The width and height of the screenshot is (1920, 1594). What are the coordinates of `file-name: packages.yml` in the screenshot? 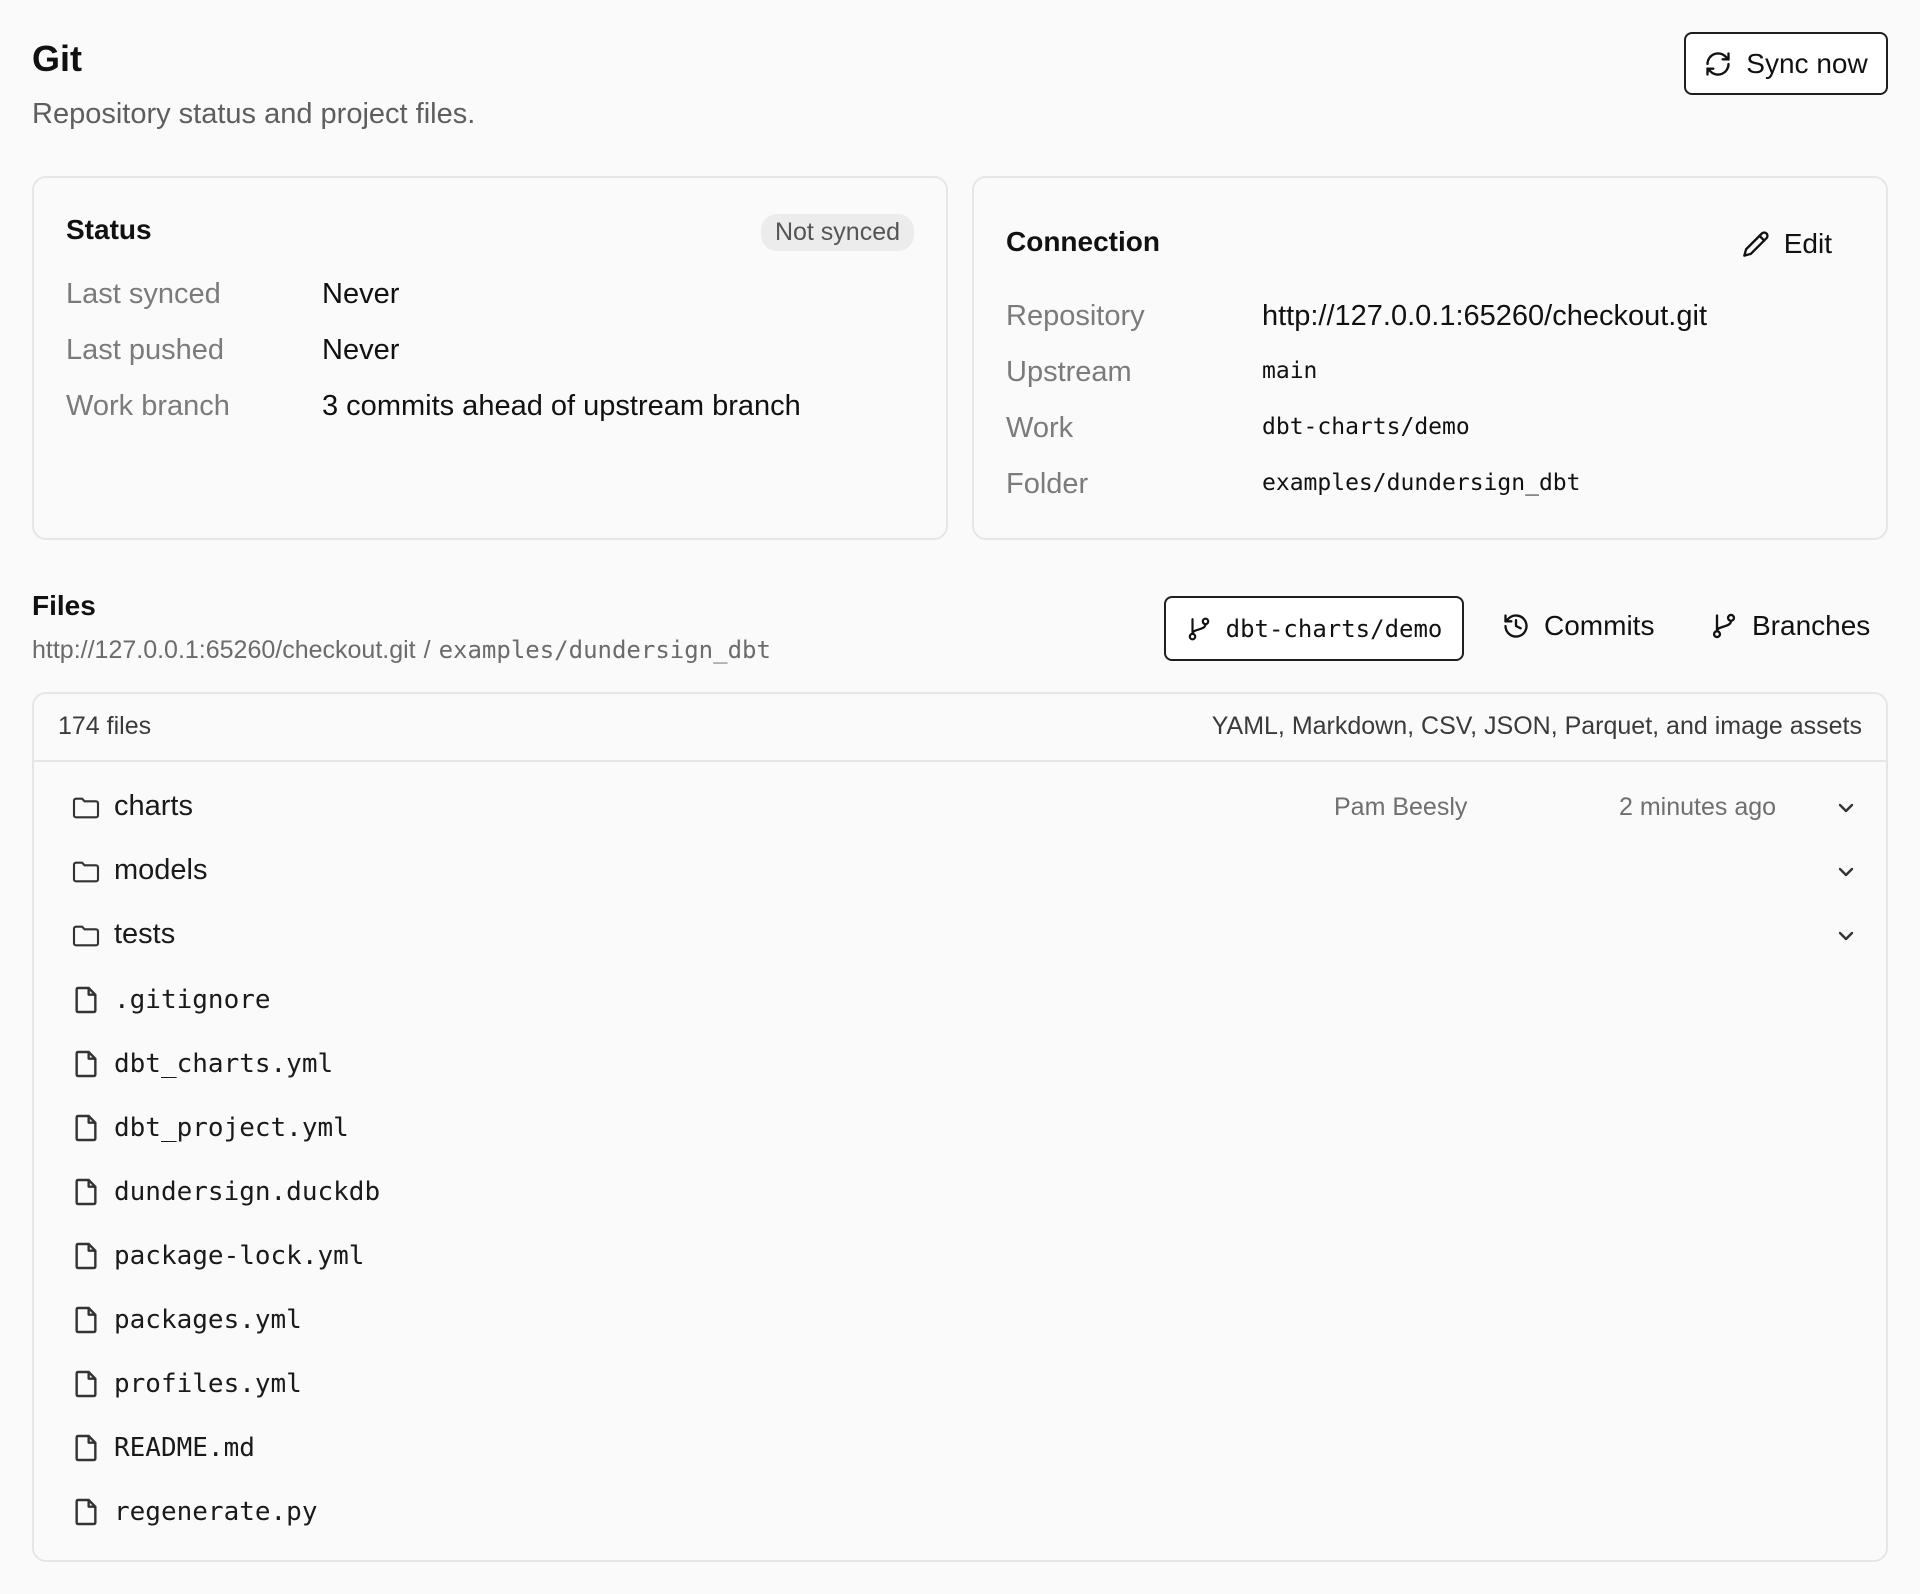 It's located at (208, 1320).